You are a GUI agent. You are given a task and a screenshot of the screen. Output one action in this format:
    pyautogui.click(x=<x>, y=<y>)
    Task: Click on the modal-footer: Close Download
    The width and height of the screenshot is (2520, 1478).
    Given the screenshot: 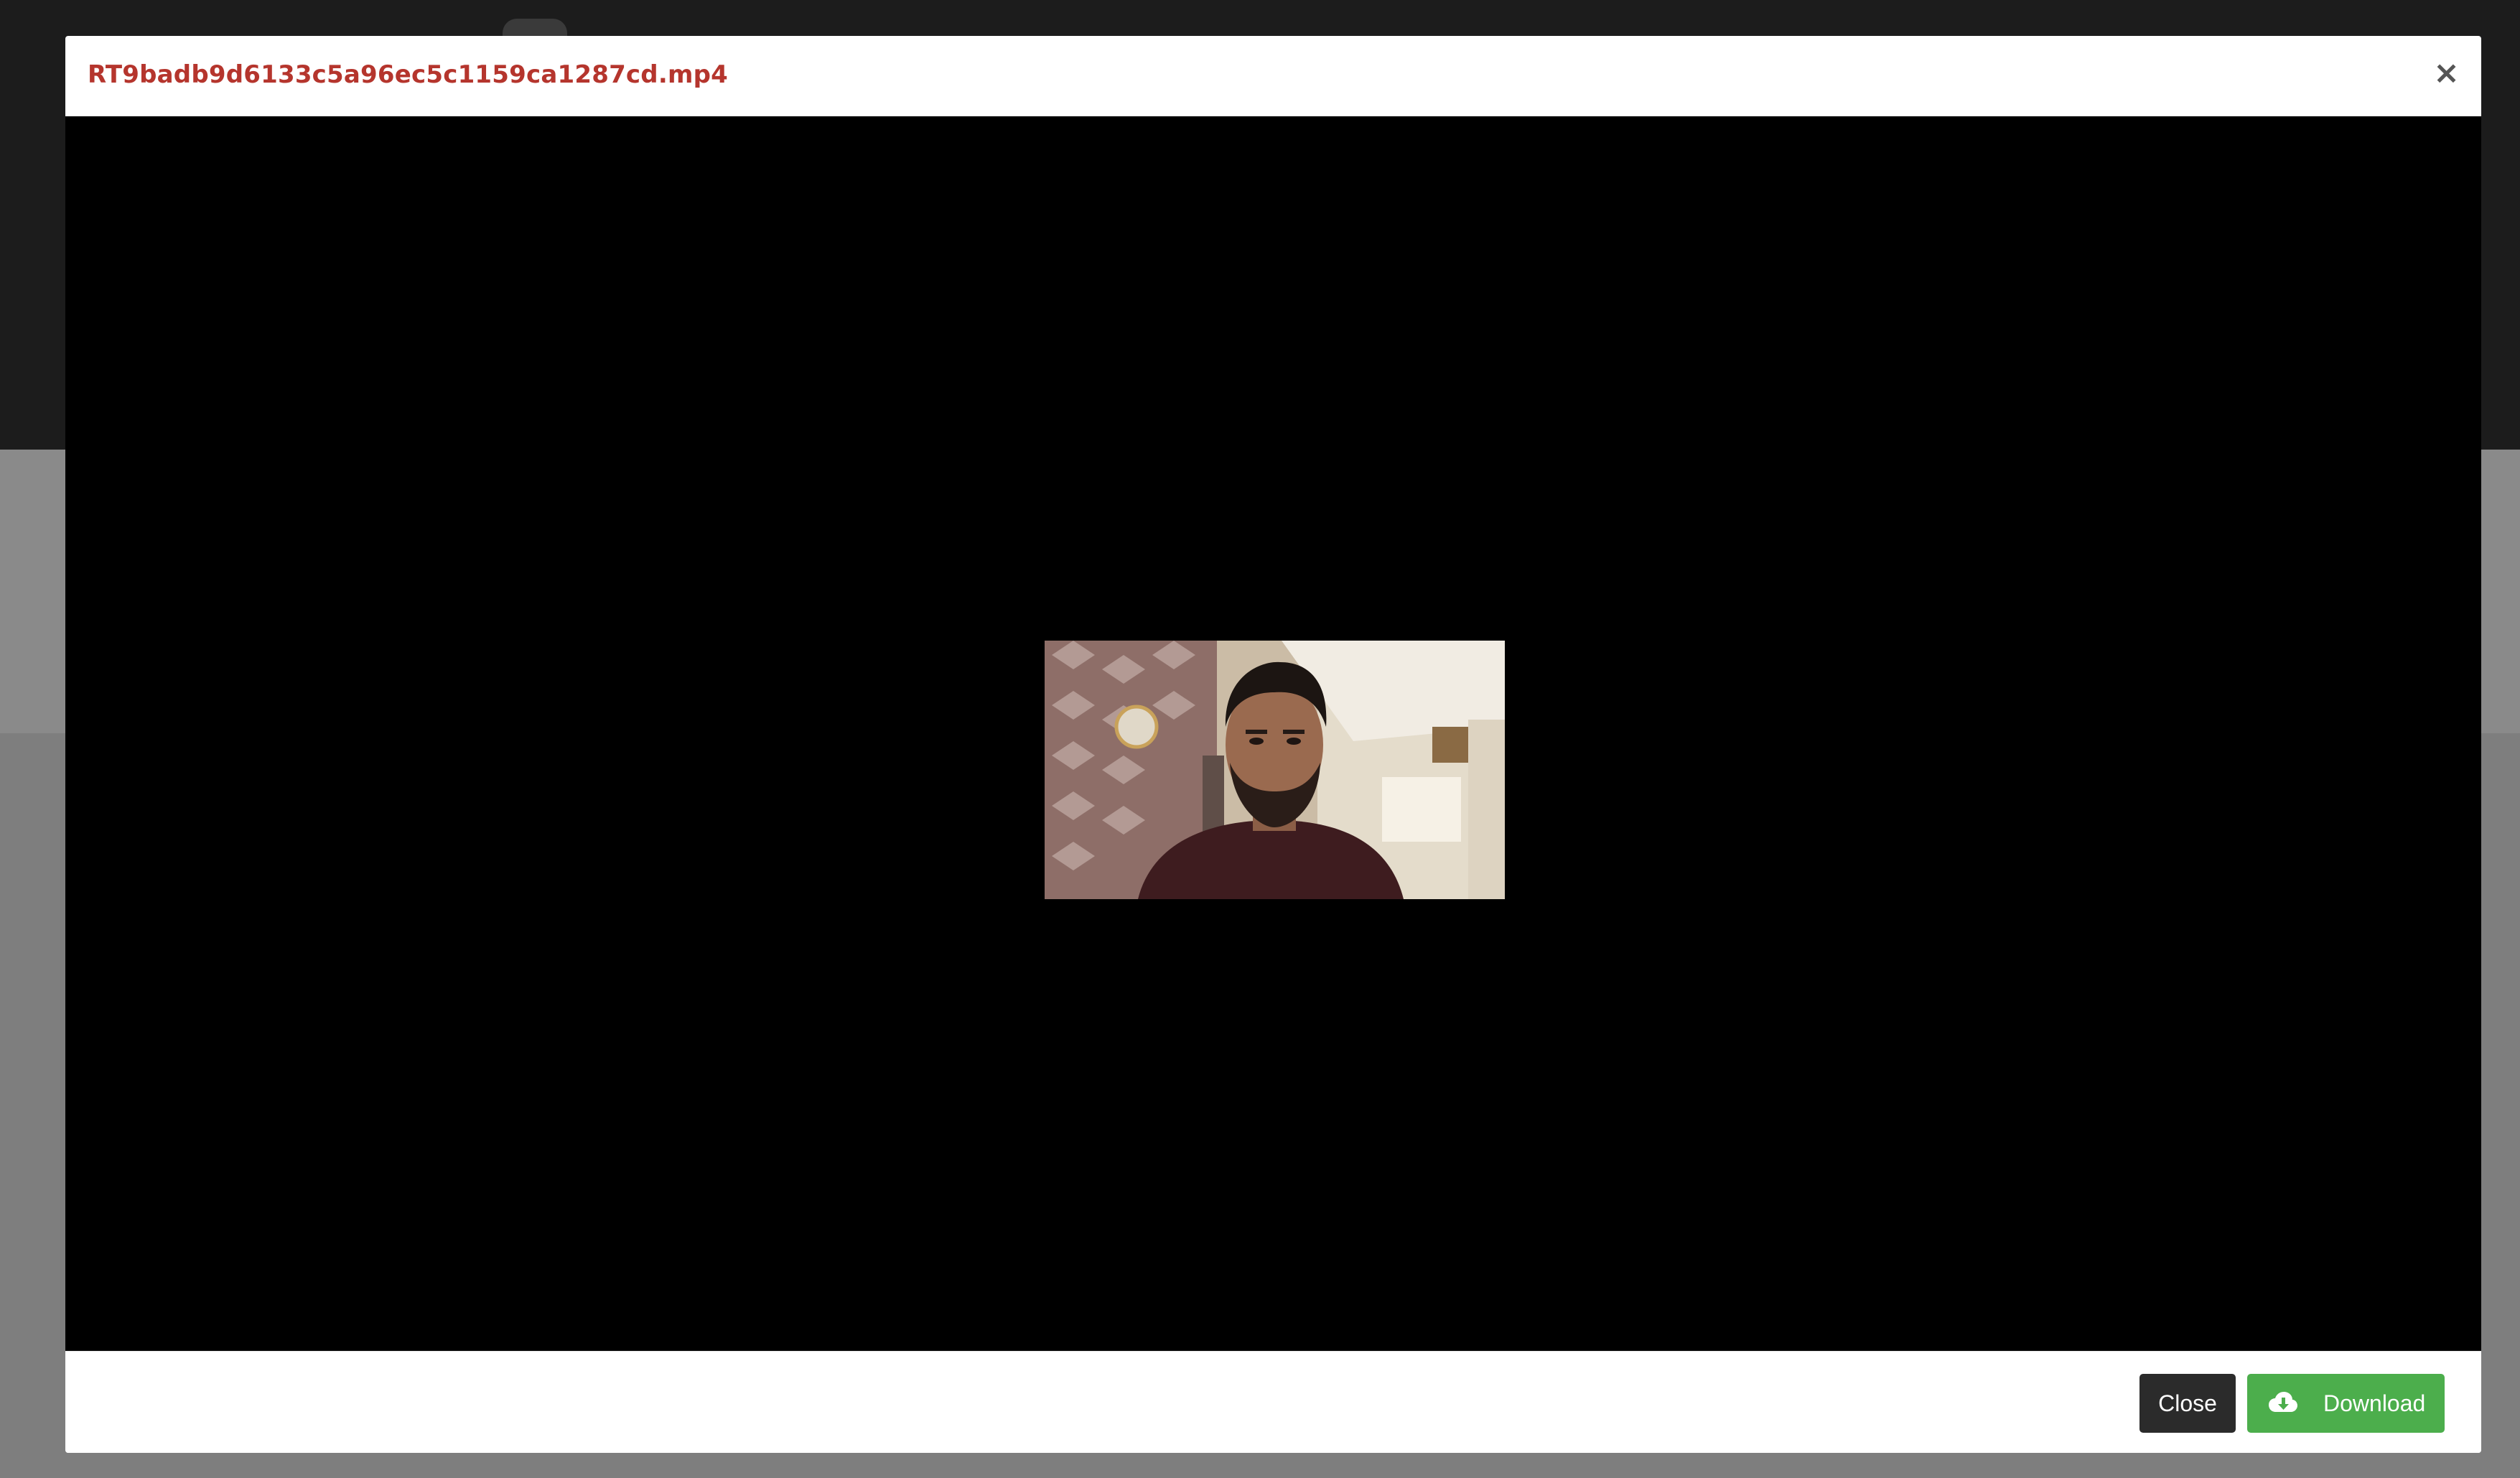 What is the action you would take?
    pyautogui.click(x=1273, y=1402)
    